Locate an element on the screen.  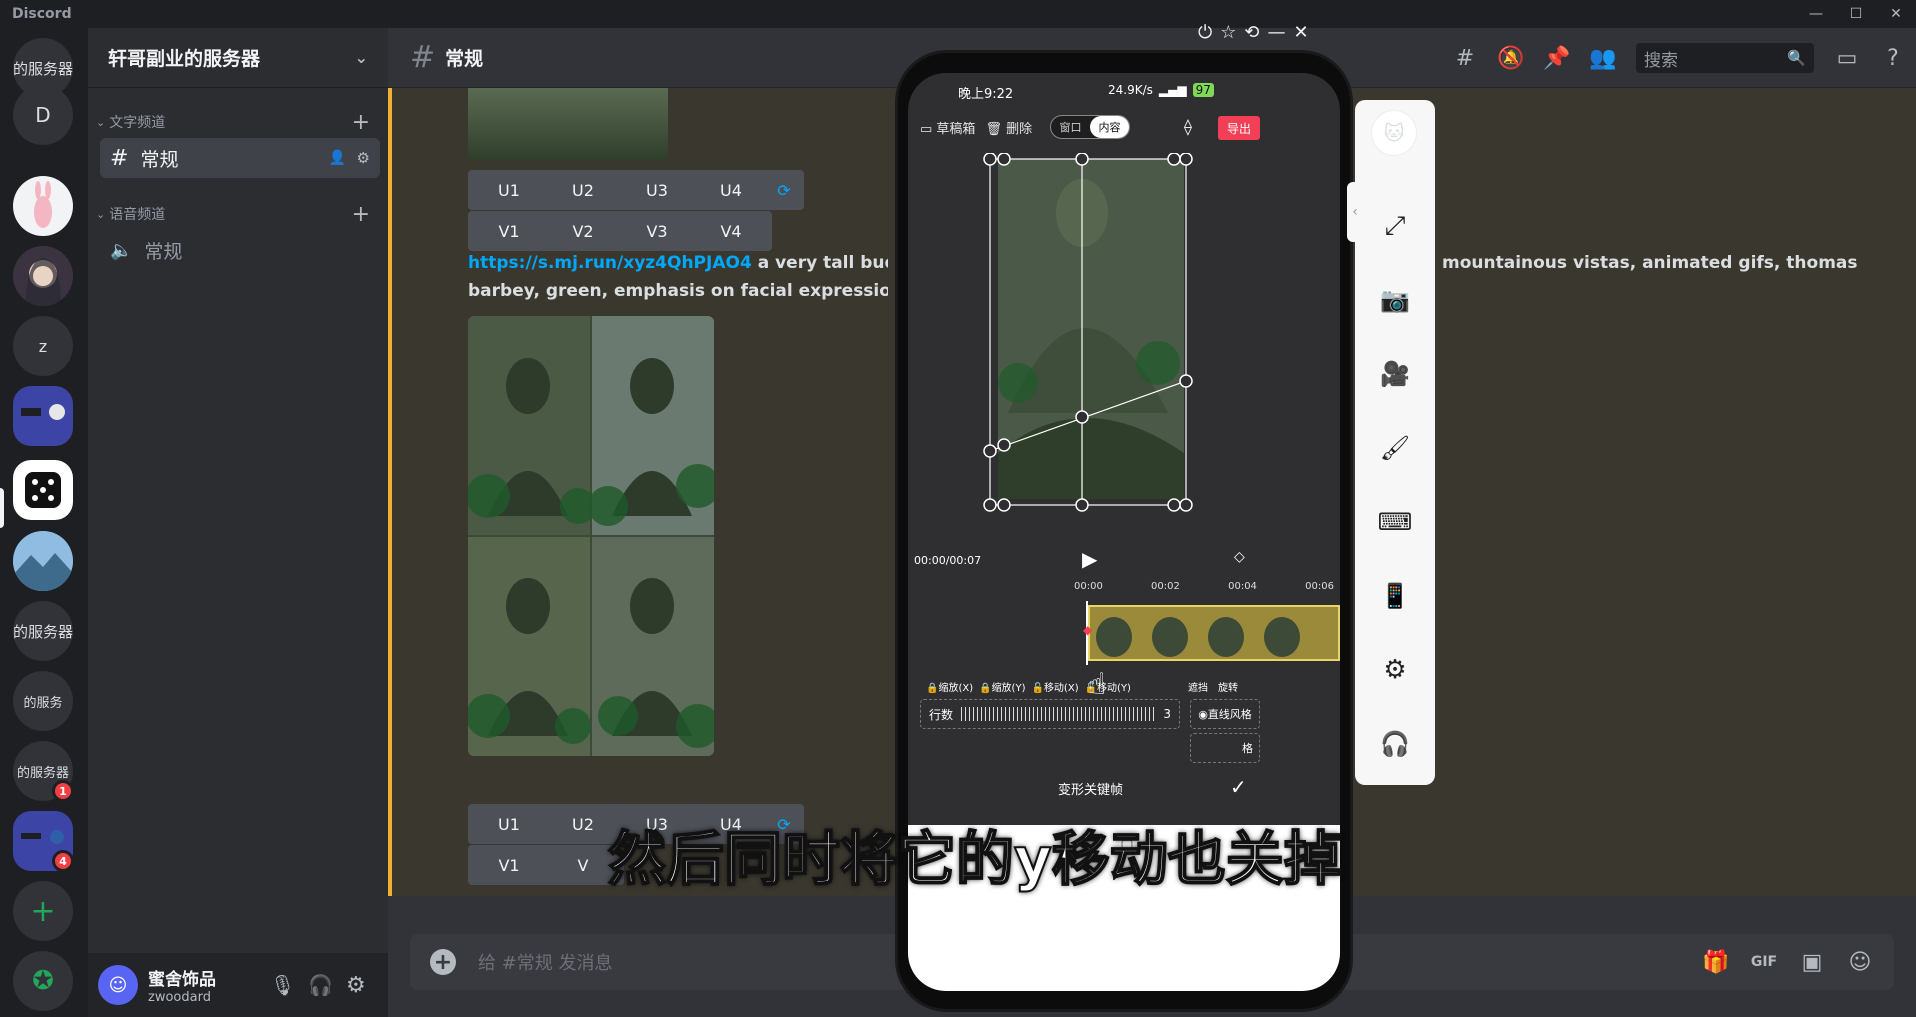
image-grid is located at coordinates (591, 536).